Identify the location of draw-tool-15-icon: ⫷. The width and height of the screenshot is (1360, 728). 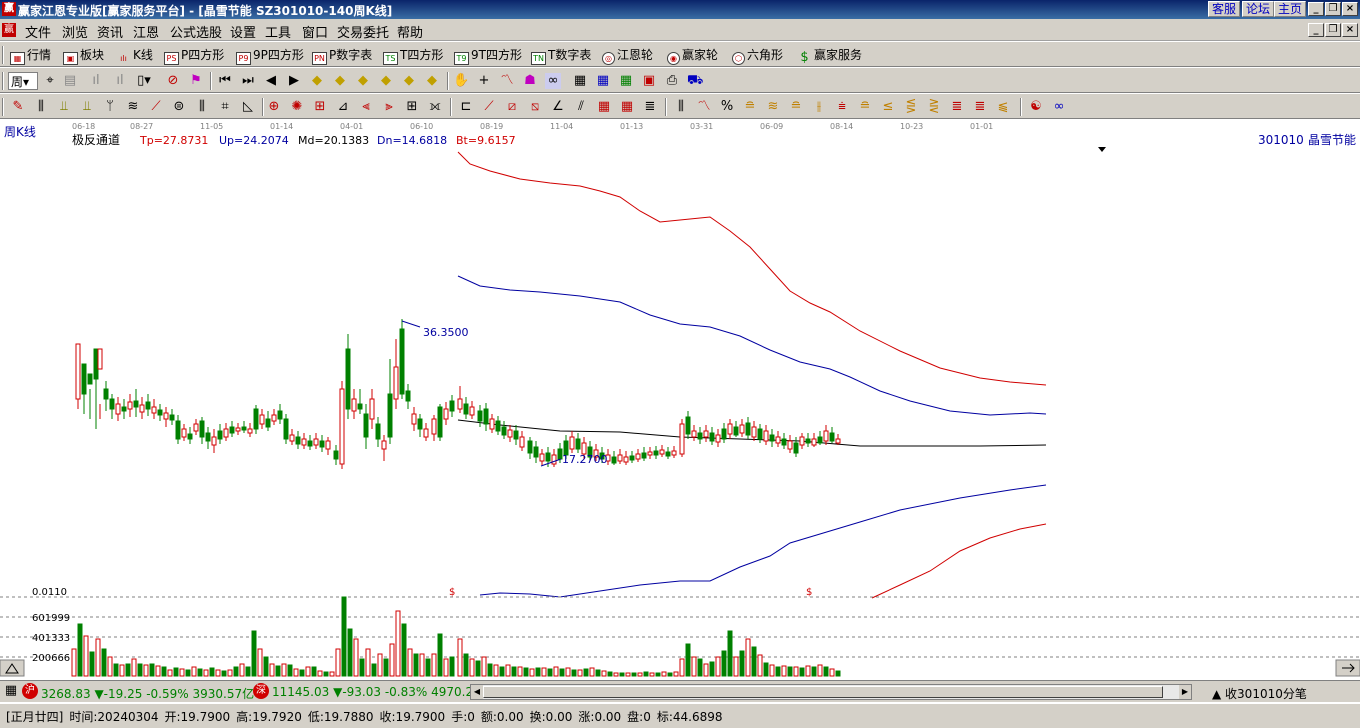
(366, 107).